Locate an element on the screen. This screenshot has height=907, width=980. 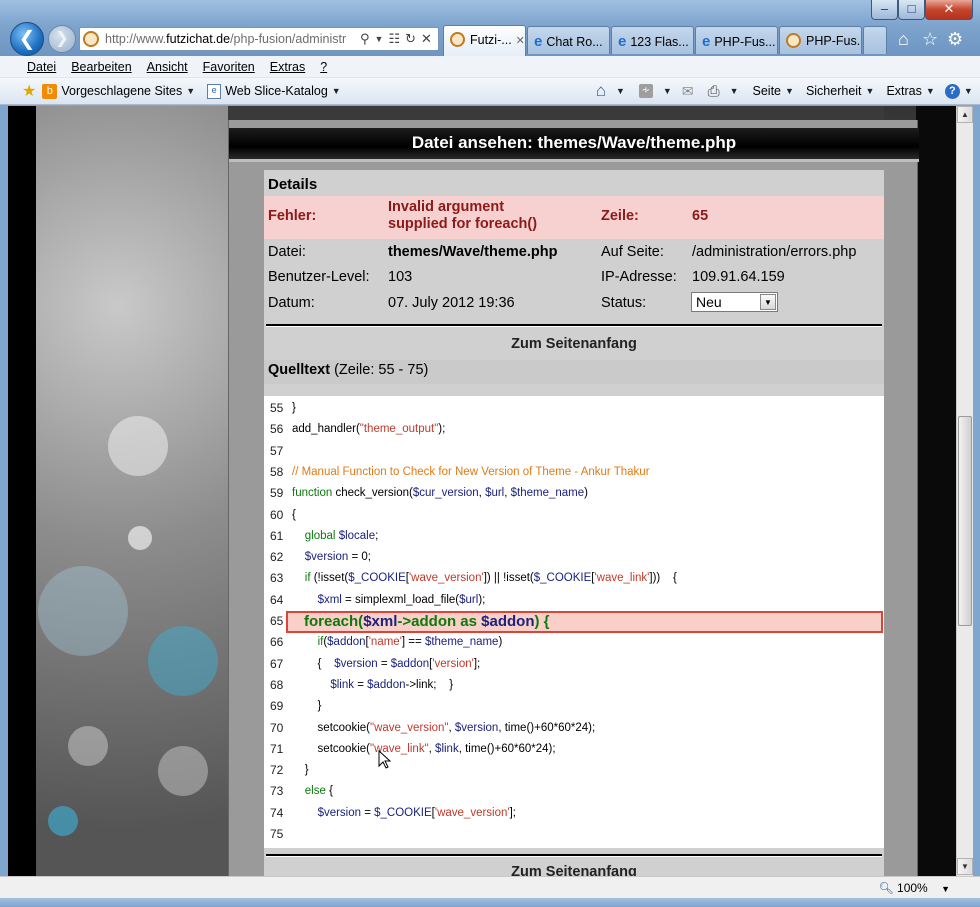
tools-menu-button: Extras ▼ is located at coordinates (910, 91).